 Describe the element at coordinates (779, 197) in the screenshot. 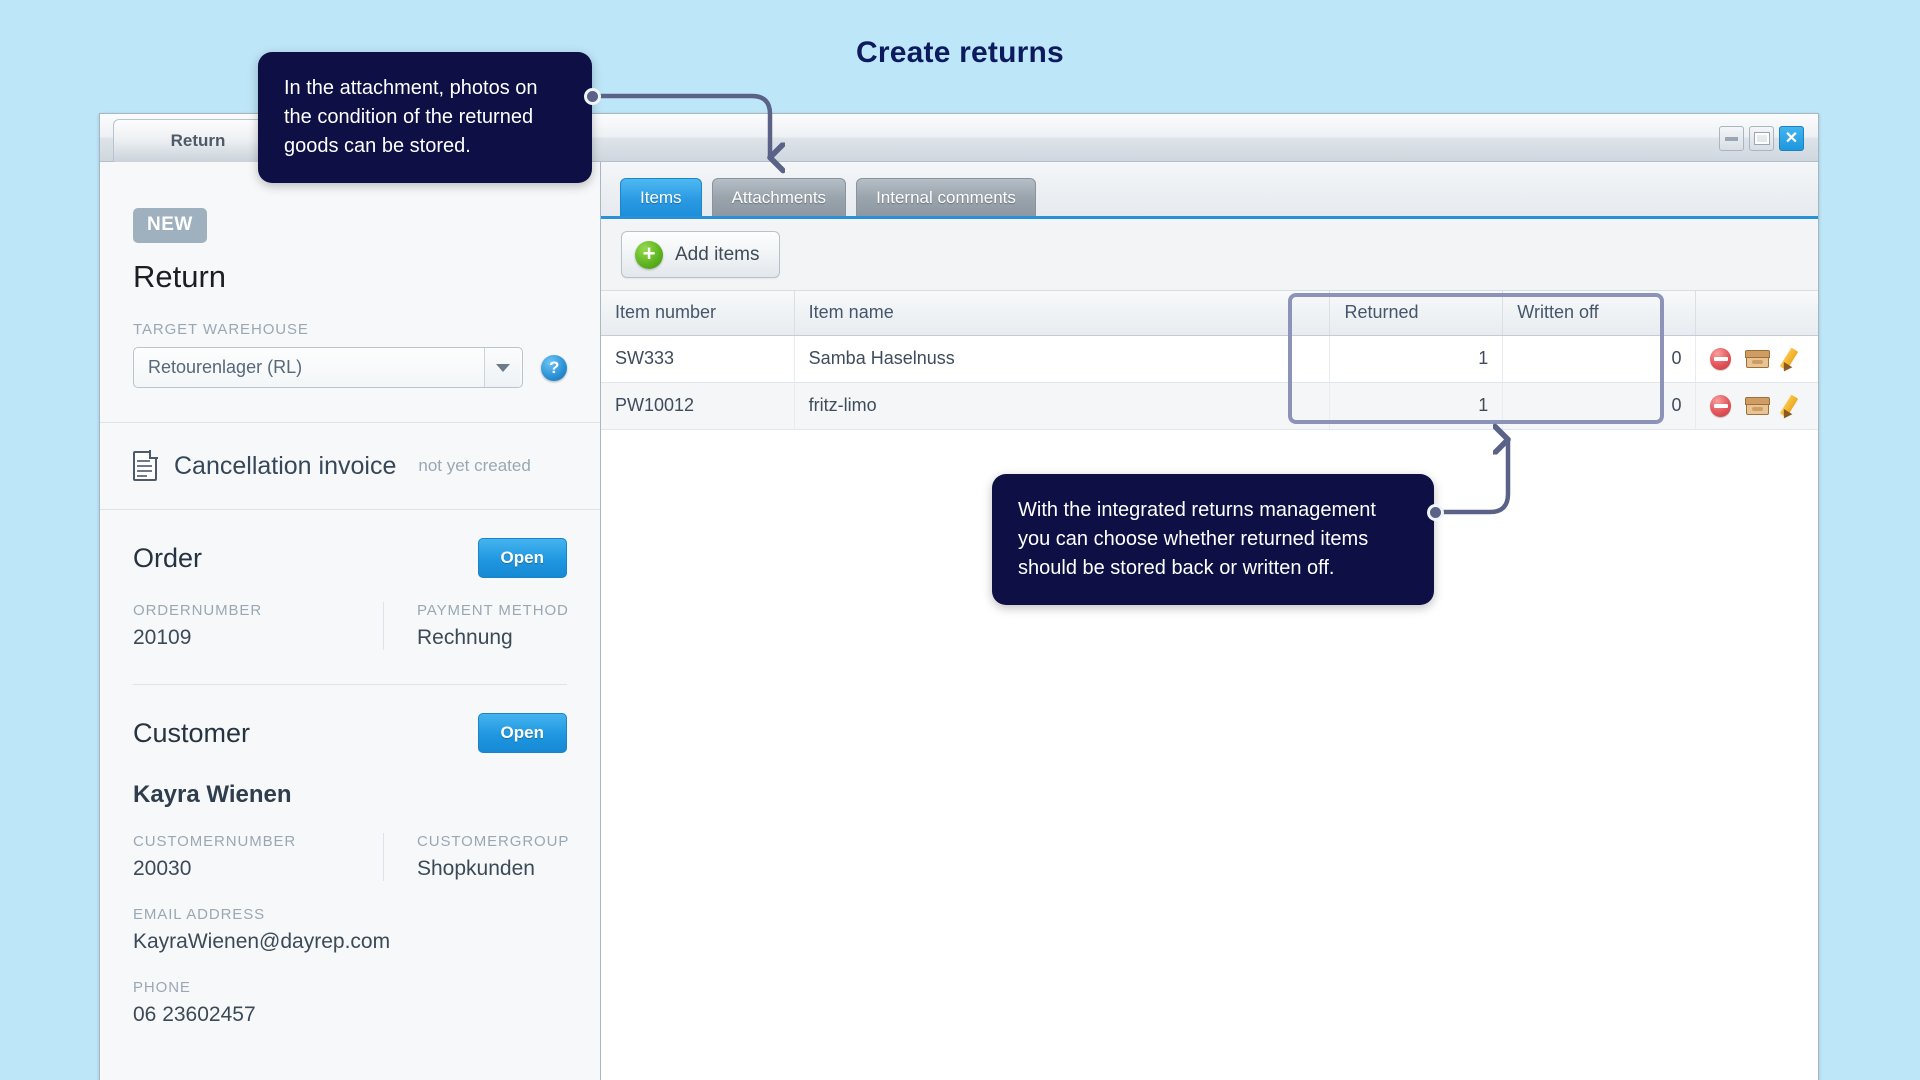

I see `tab-attachments: Attachments` at that location.